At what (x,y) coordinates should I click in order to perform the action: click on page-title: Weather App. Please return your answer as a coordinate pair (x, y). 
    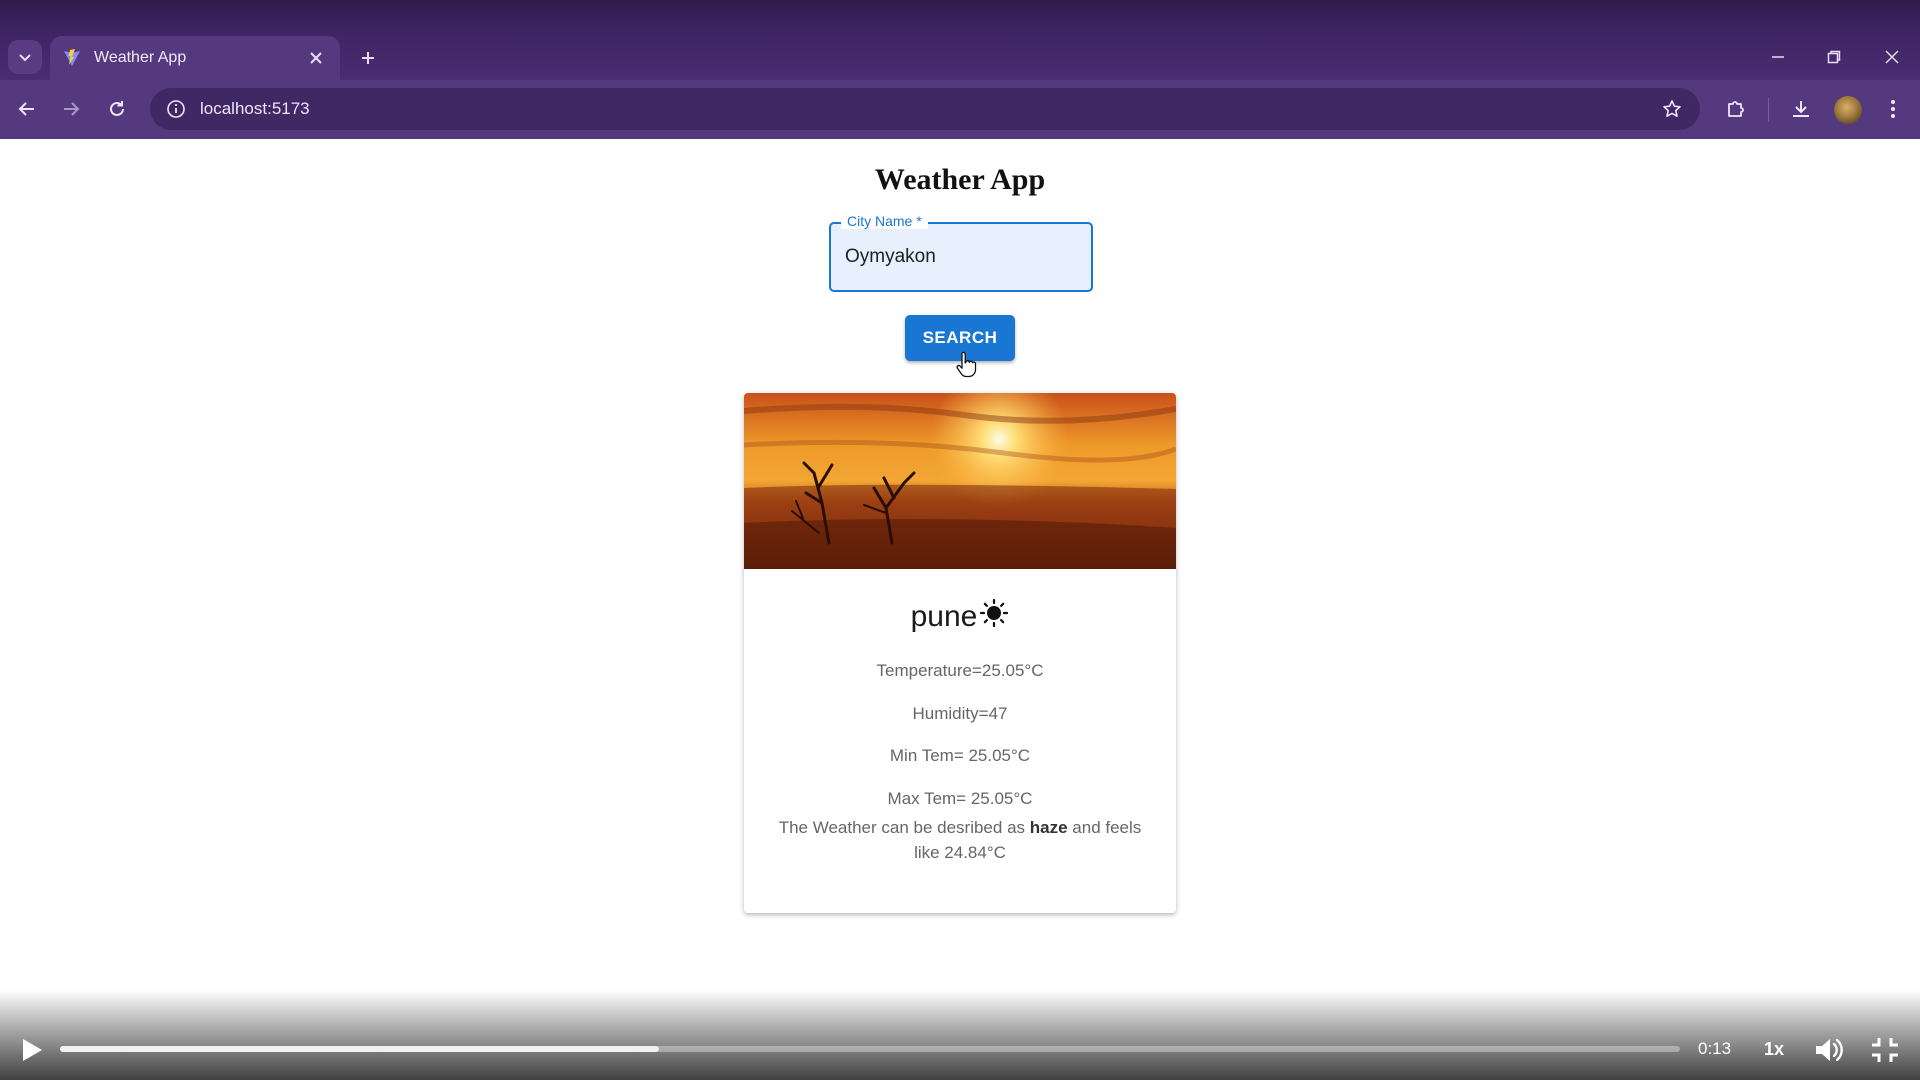
    Looking at the image, I should click on (960, 179).